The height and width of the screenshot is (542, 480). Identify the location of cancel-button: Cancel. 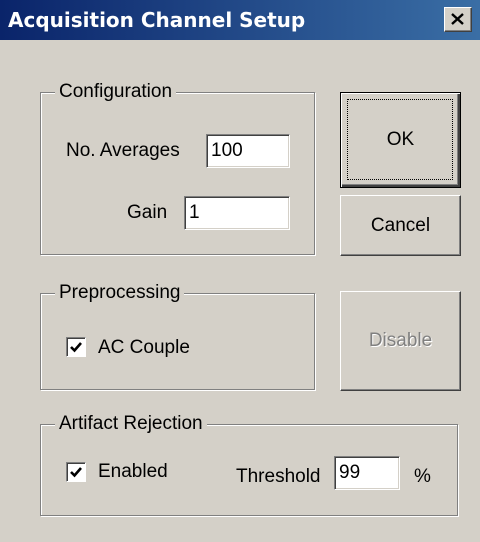
(400, 225).